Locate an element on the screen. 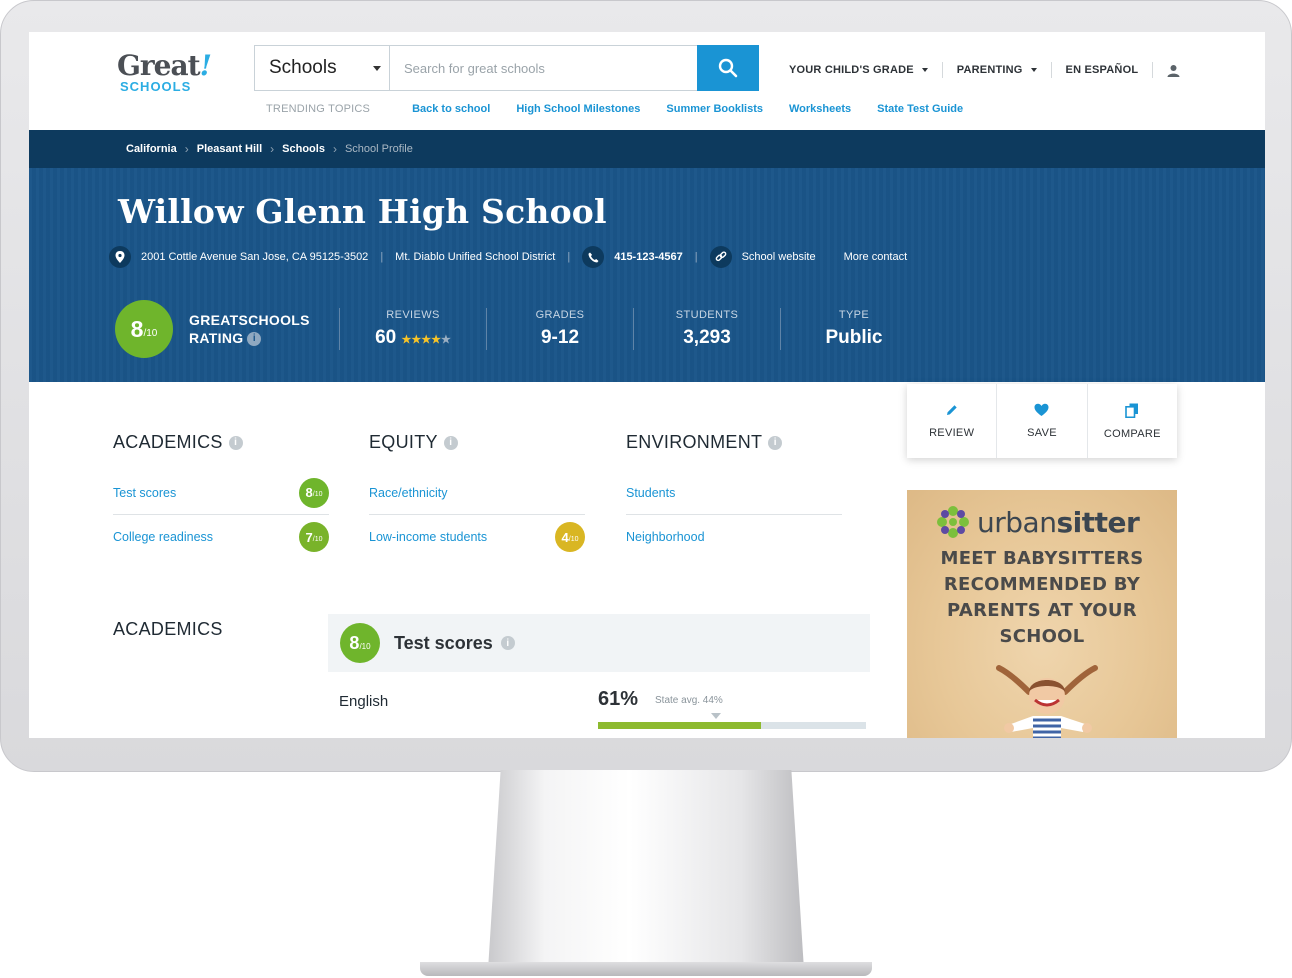  star-empty-icon: ★ is located at coordinates (446, 340).